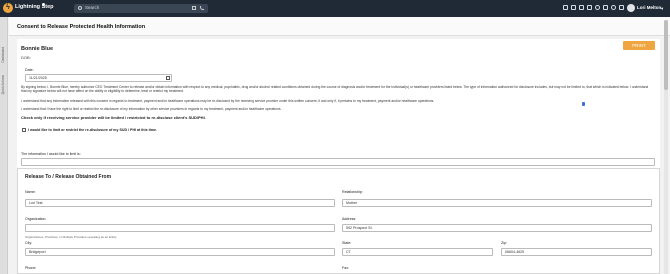  What do you see at coordinates (349, 219) in the screenshot?
I see `address-label: Address:` at bounding box center [349, 219].